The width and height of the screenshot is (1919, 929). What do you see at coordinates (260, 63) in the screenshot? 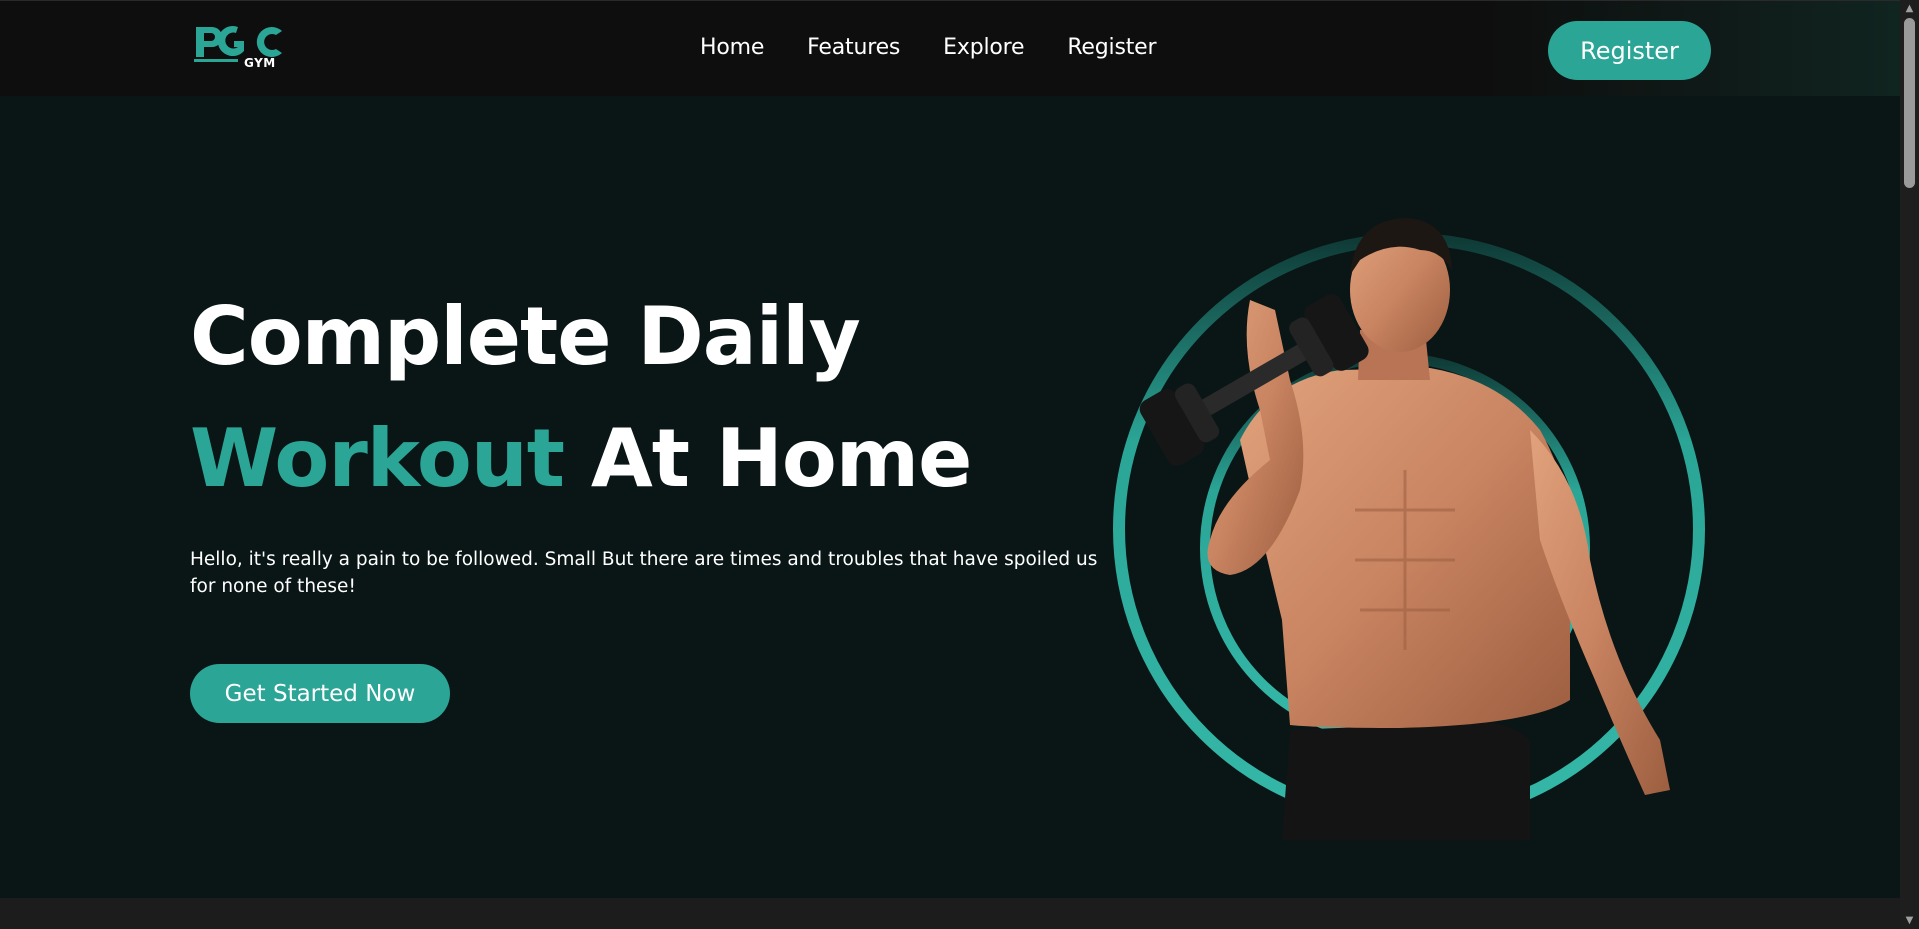
I see `logo-subtext: GYM` at bounding box center [260, 63].